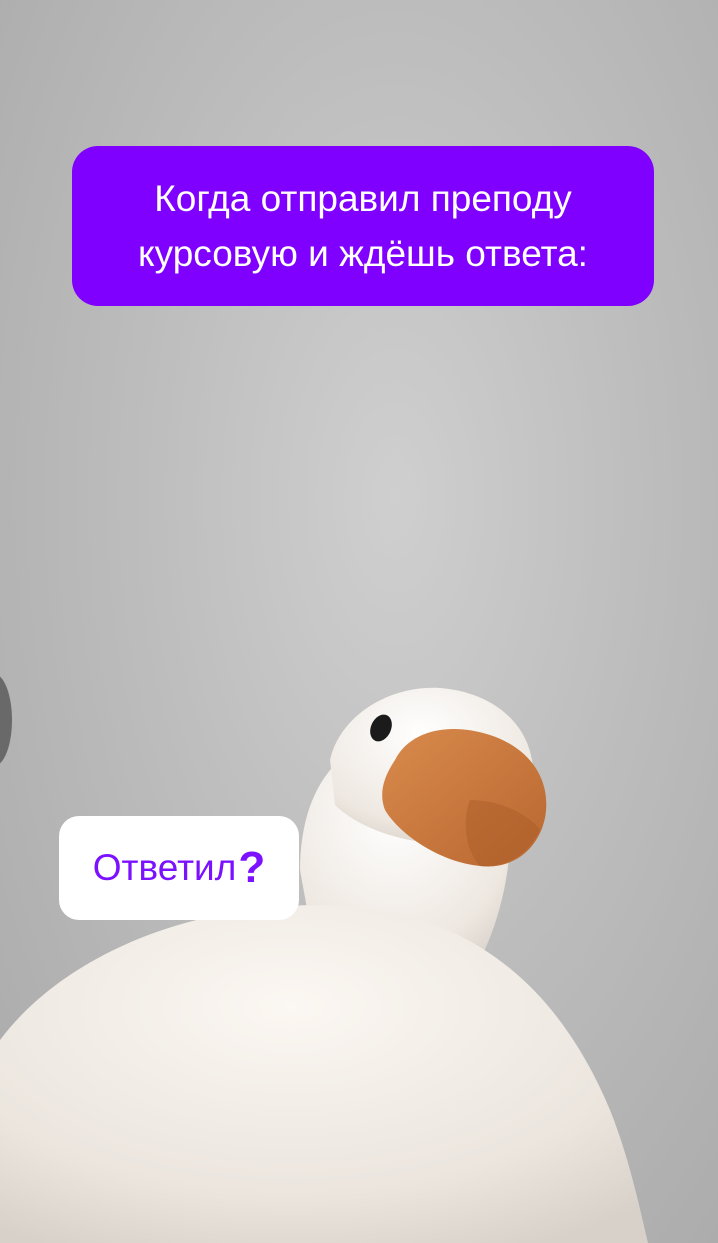  What do you see at coordinates (252, 867) in the screenshot?
I see `reply-question-mark: ?` at bounding box center [252, 867].